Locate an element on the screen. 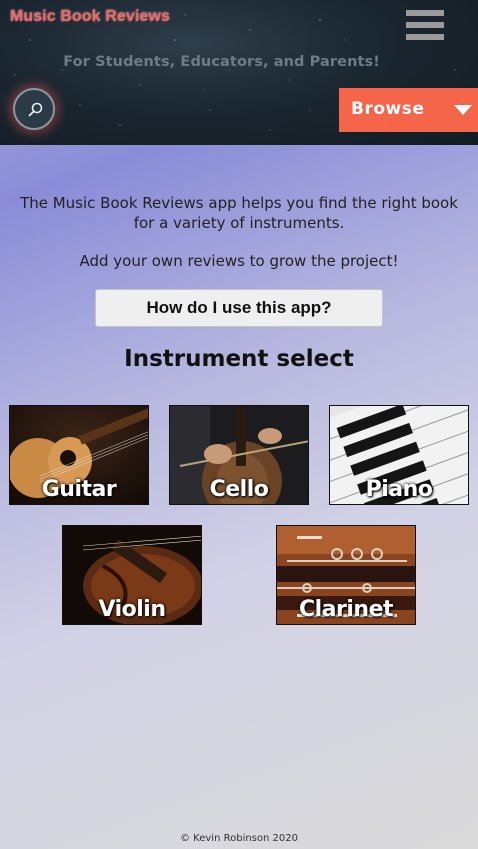 The height and width of the screenshot is (849, 478). browse-dropdown-button: Browse is located at coordinates (408, 110).